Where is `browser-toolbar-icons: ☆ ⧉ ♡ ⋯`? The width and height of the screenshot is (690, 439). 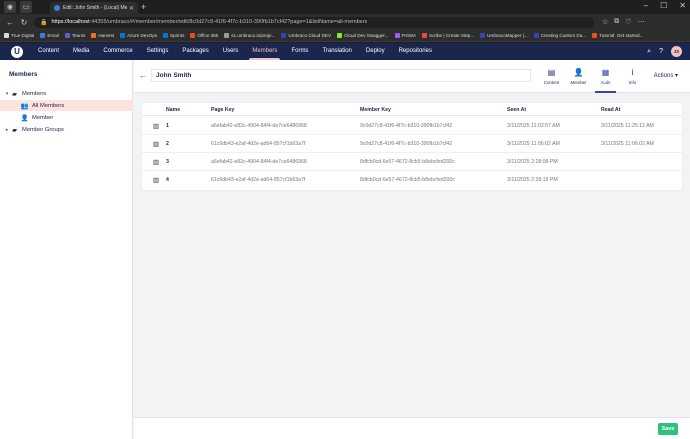 browser-toolbar-icons: ☆ ⧉ ♡ ⋯ is located at coordinates (623, 22).